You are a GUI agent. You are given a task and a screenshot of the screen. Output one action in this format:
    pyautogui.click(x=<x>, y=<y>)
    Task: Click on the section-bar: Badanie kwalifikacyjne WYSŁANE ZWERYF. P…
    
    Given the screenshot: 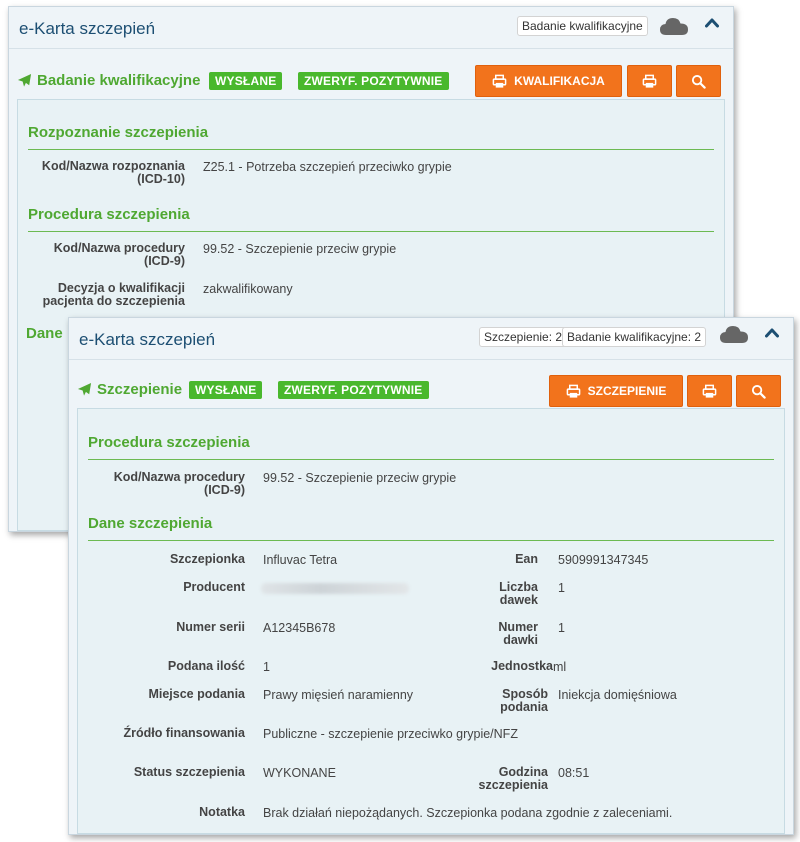 What is the action you would take?
    pyautogui.click(x=371, y=73)
    